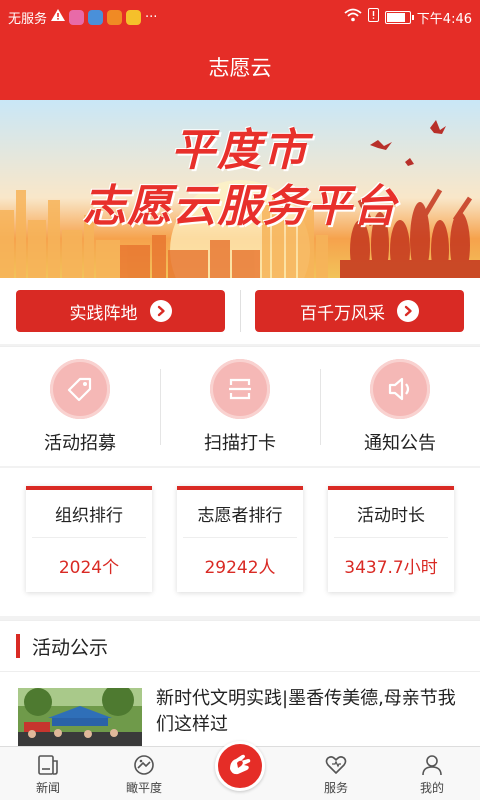  Describe the element at coordinates (335, 788) in the screenshot. I see `tab-label: 服务` at that location.